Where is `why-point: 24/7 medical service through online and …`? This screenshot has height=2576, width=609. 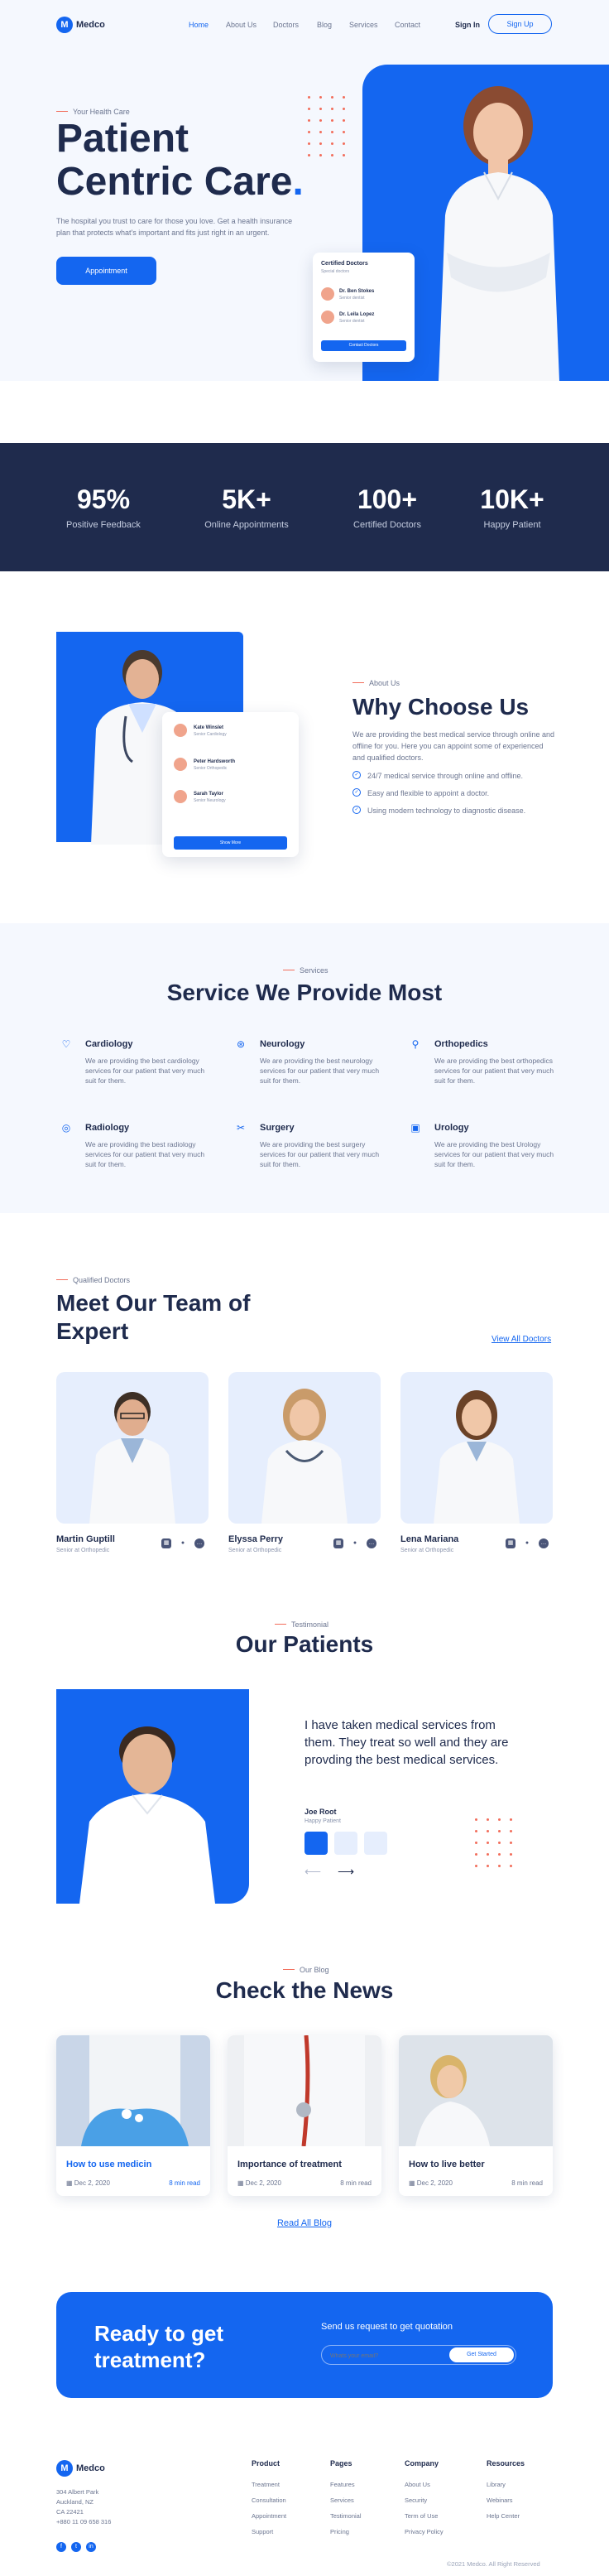
why-point: 24/7 medical service through online and … is located at coordinates (445, 776).